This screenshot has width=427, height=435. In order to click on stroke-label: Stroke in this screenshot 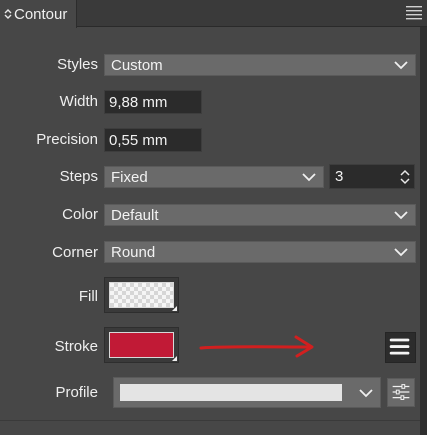, I will do `click(76, 346)`.